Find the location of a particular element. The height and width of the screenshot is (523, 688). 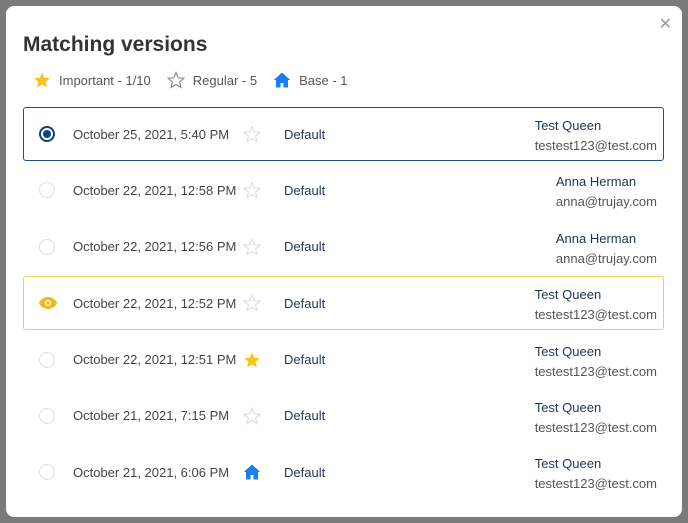

legend: Important - 1/10 Regular - 5 Base - 1 is located at coordinates (198, 80).